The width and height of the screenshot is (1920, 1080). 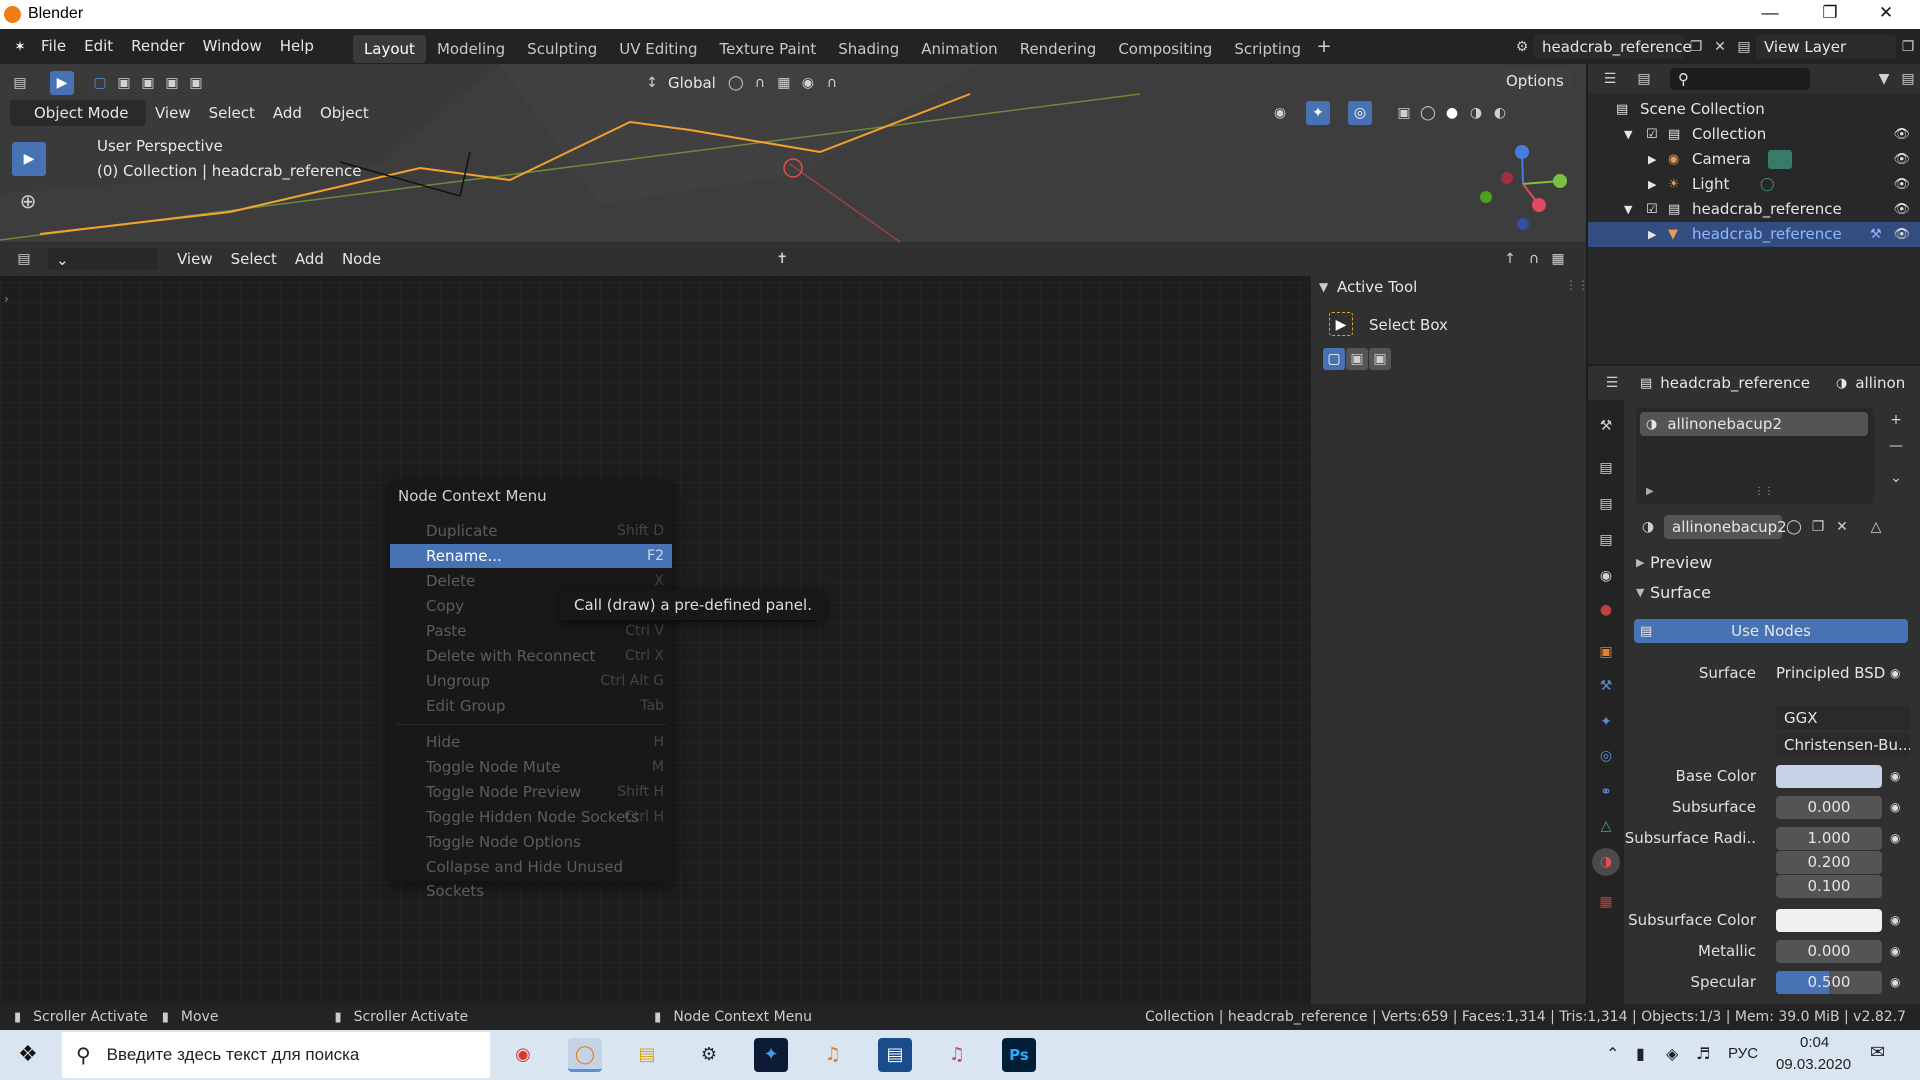 What do you see at coordinates (1640, 1053) in the screenshot?
I see `battery-icon: ▮` at bounding box center [1640, 1053].